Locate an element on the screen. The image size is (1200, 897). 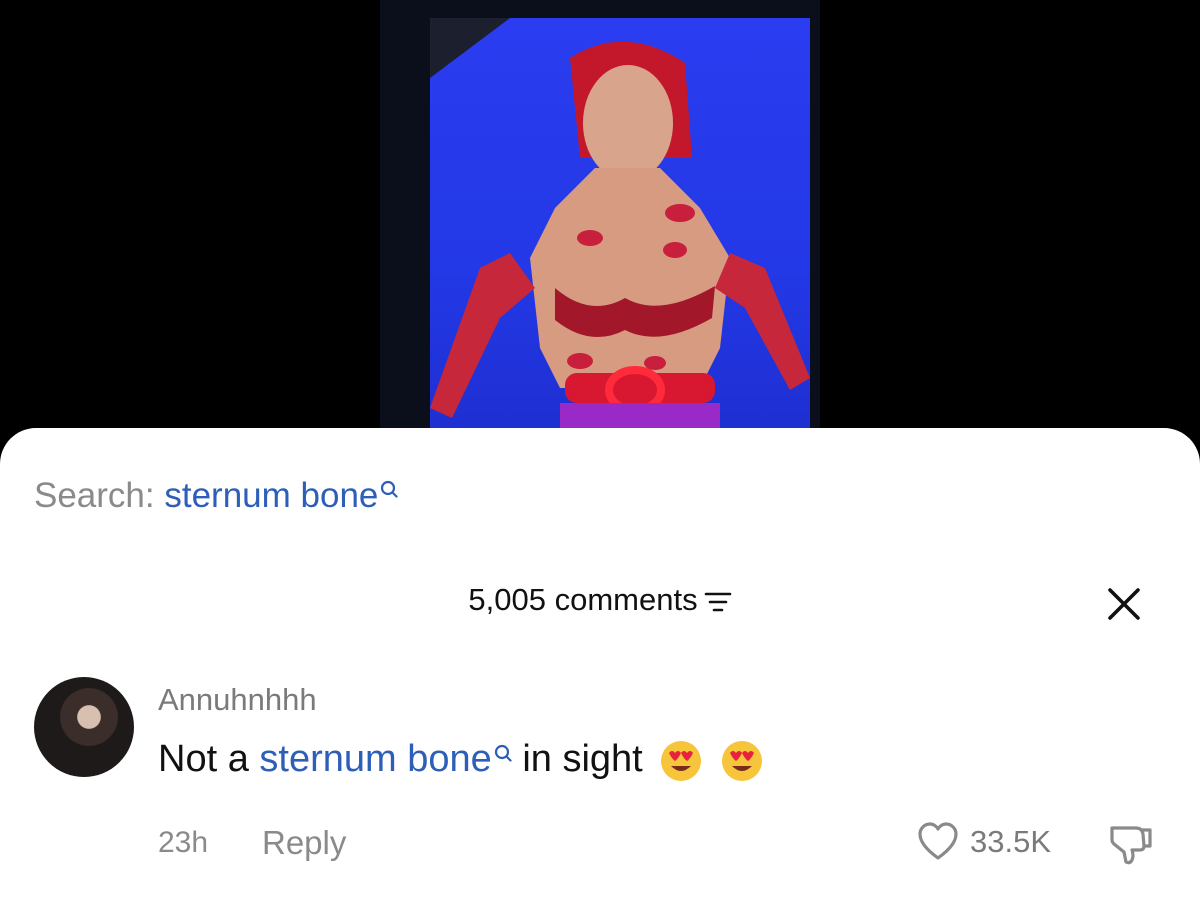
comment-search-link: sternum bone is located at coordinates (375, 759).